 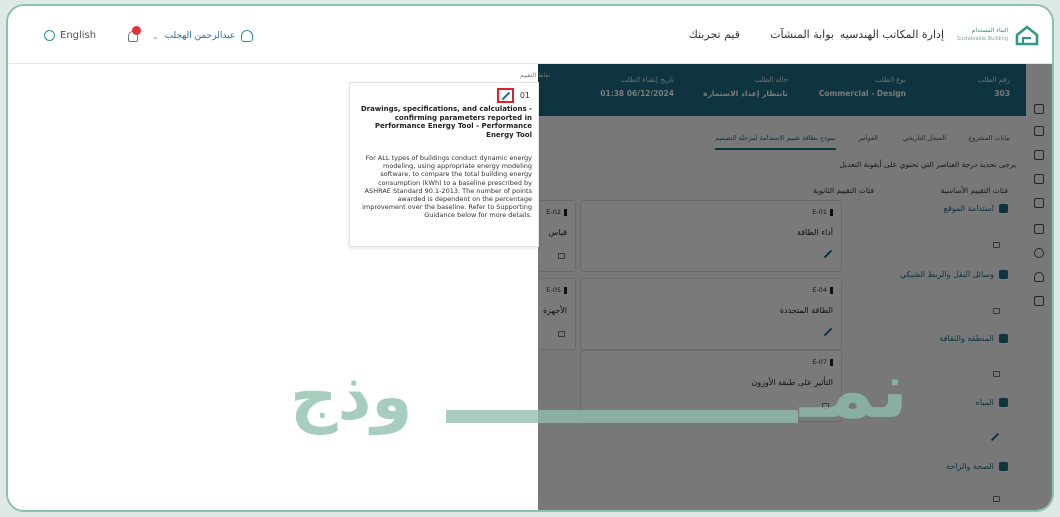 I want to click on sub-category-card-e01: E-01 أداء الطاقة, so click(x=711, y=236).